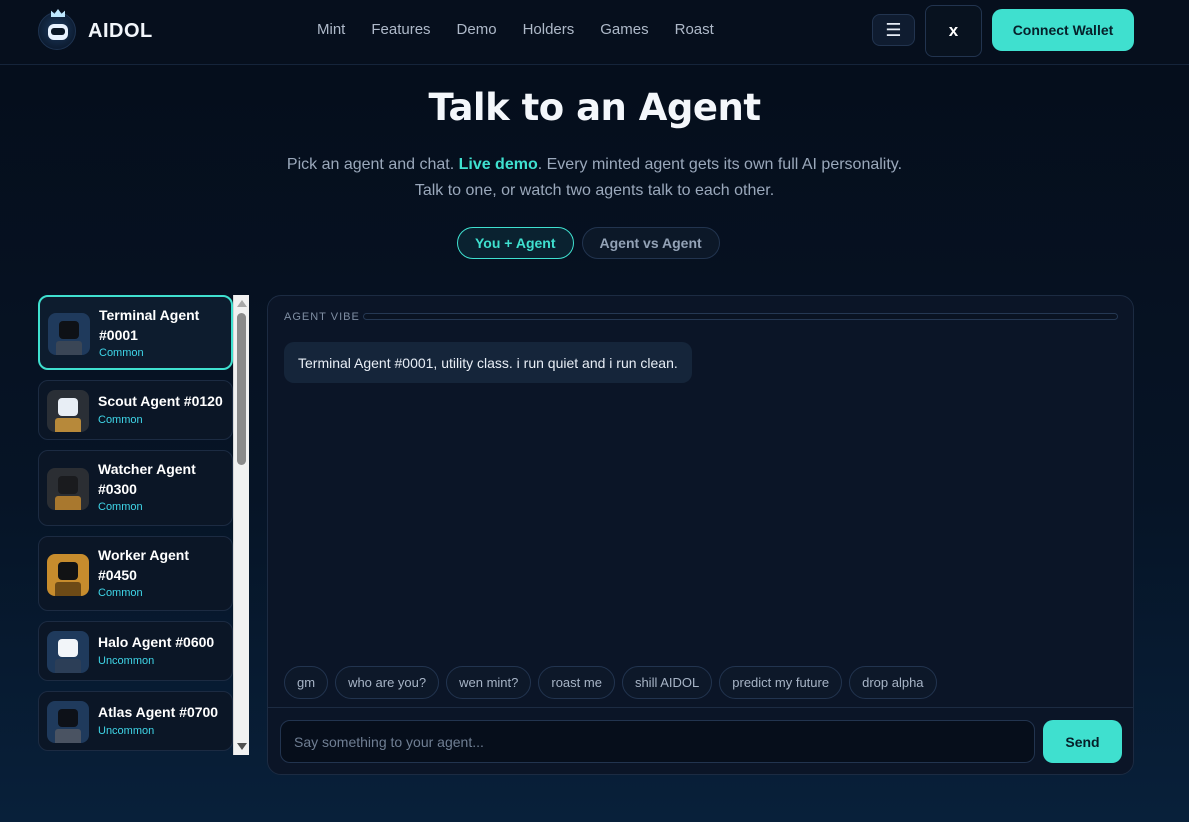 The width and height of the screenshot is (1189, 822). What do you see at coordinates (515, 243) in the screenshot?
I see `mode-you-plus-agent: You + Agent` at bounding box center [515, 243].